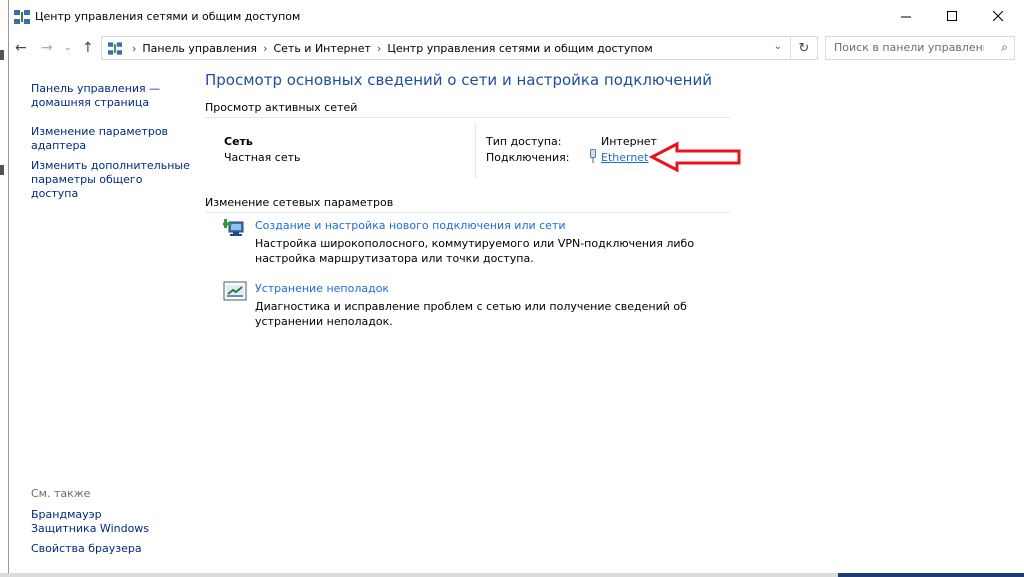 The height and width of the screenshot is (577, 1024). I want to click on search-icon: ⌕, so click(1004, 47).